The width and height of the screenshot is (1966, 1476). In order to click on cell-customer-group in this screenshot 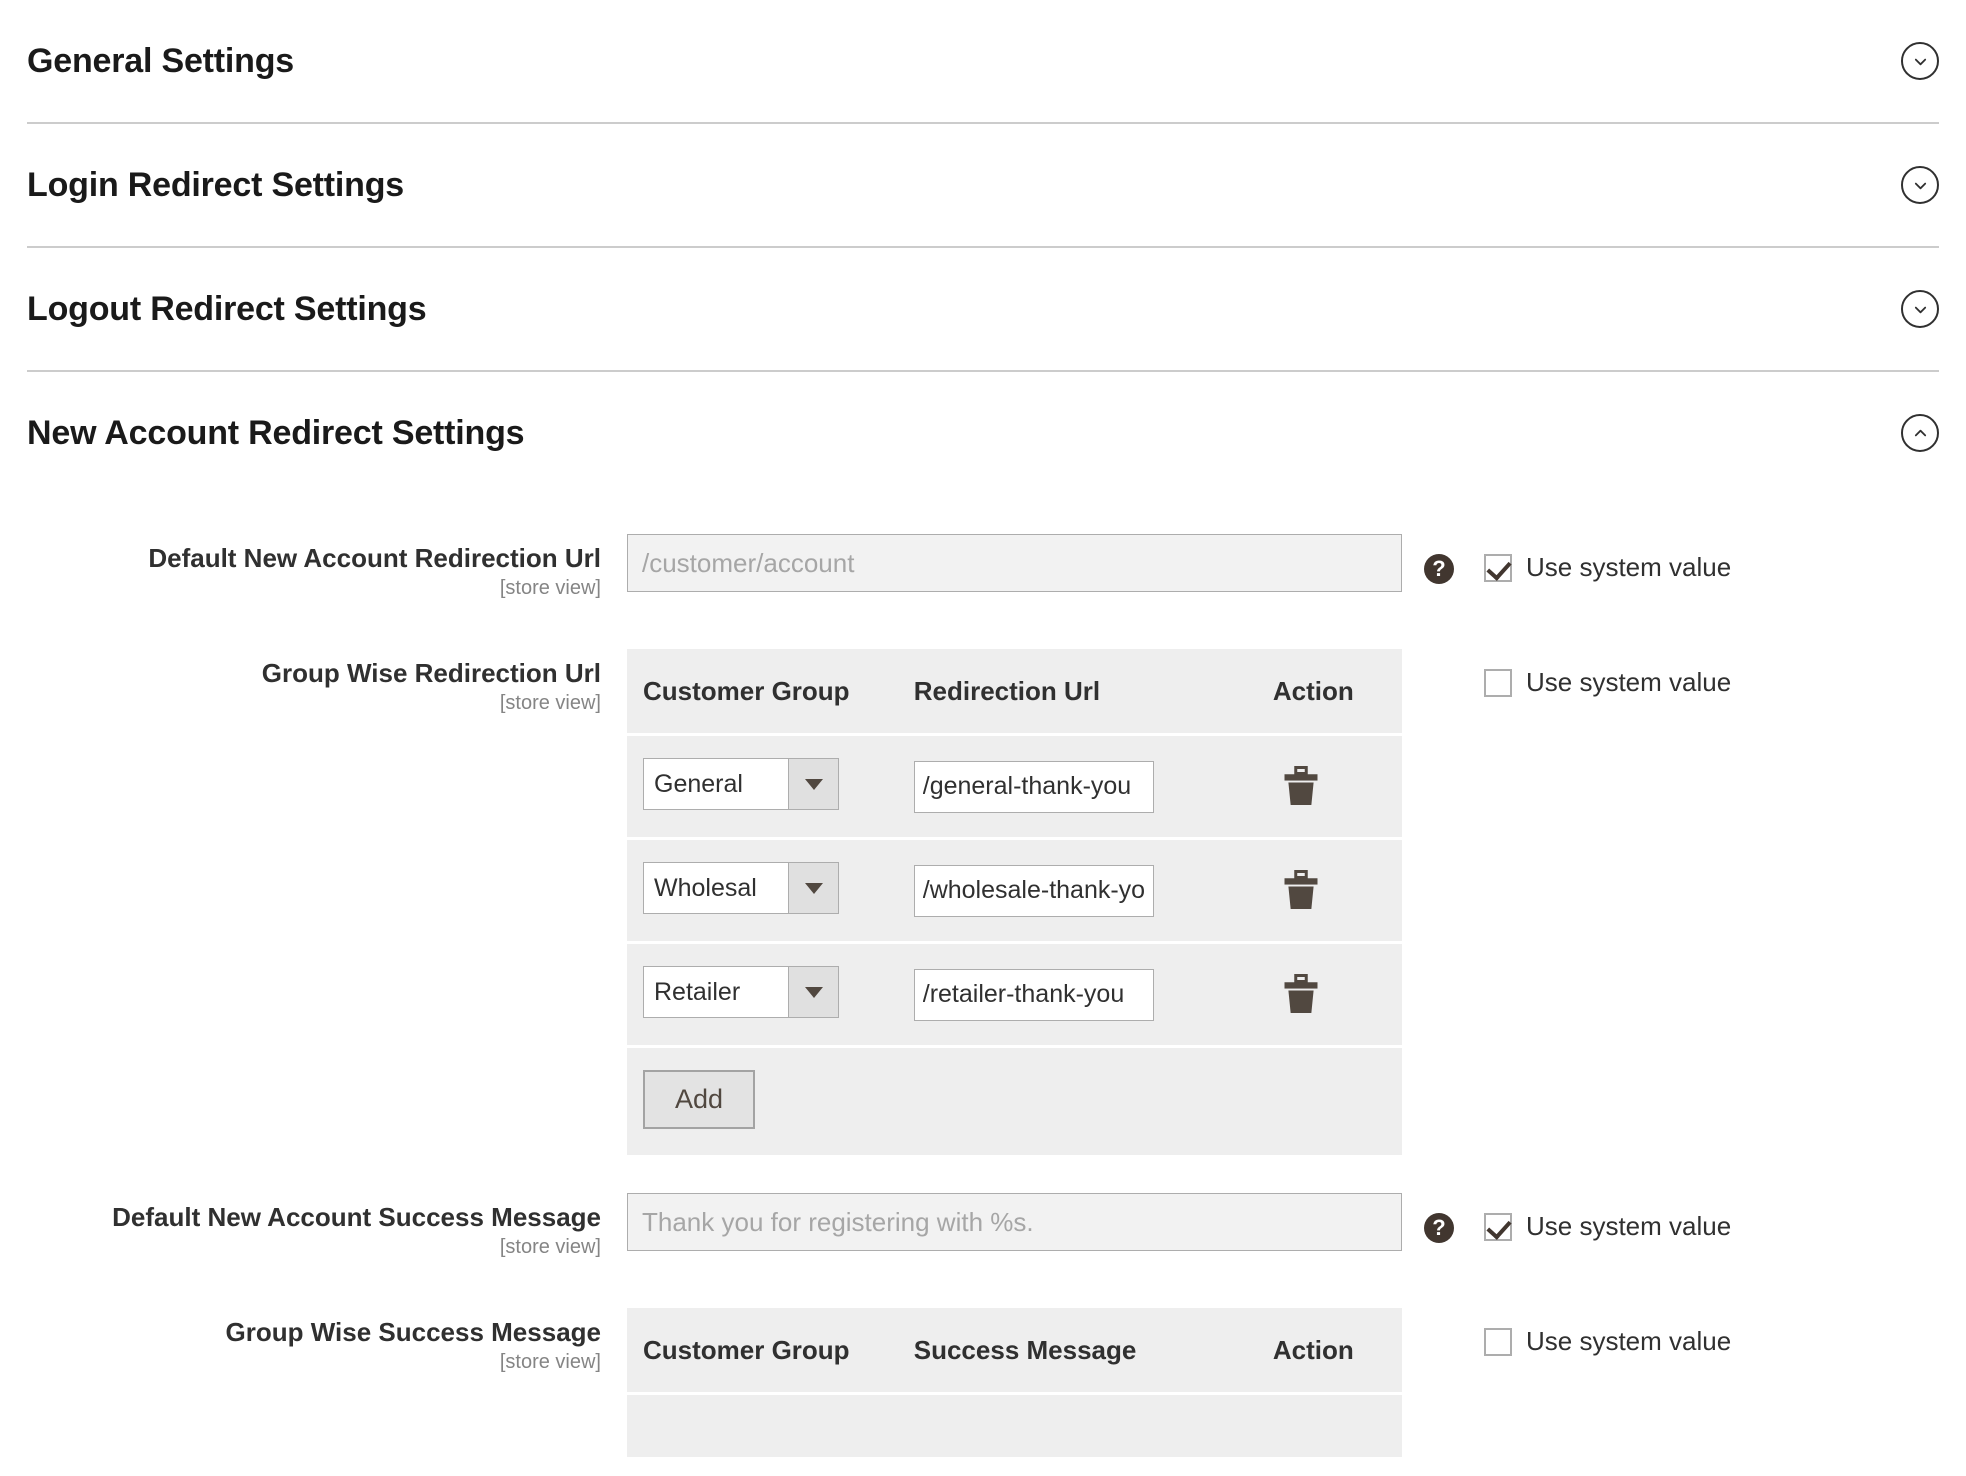, I will do `click(770, 1427)`.